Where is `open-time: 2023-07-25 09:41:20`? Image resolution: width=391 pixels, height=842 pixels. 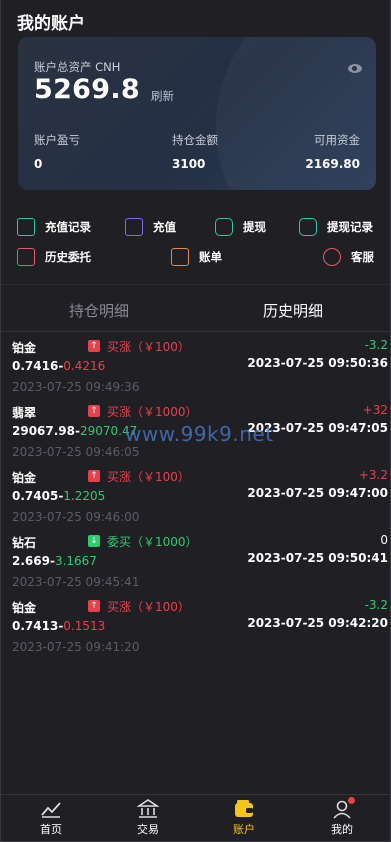
open-time: 2023-07-25 09:41:20 is located at coordinates (76, 647).